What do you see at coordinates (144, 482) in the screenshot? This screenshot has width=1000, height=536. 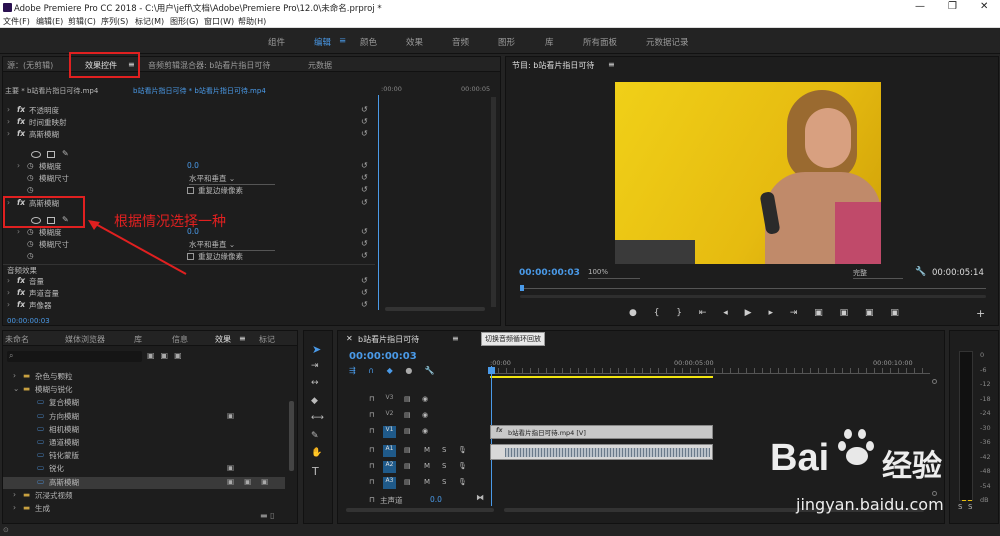 I see `effects-tree-item: ▭ 高斯模糊 ▣▣▣` at bounding box center [144, 482].